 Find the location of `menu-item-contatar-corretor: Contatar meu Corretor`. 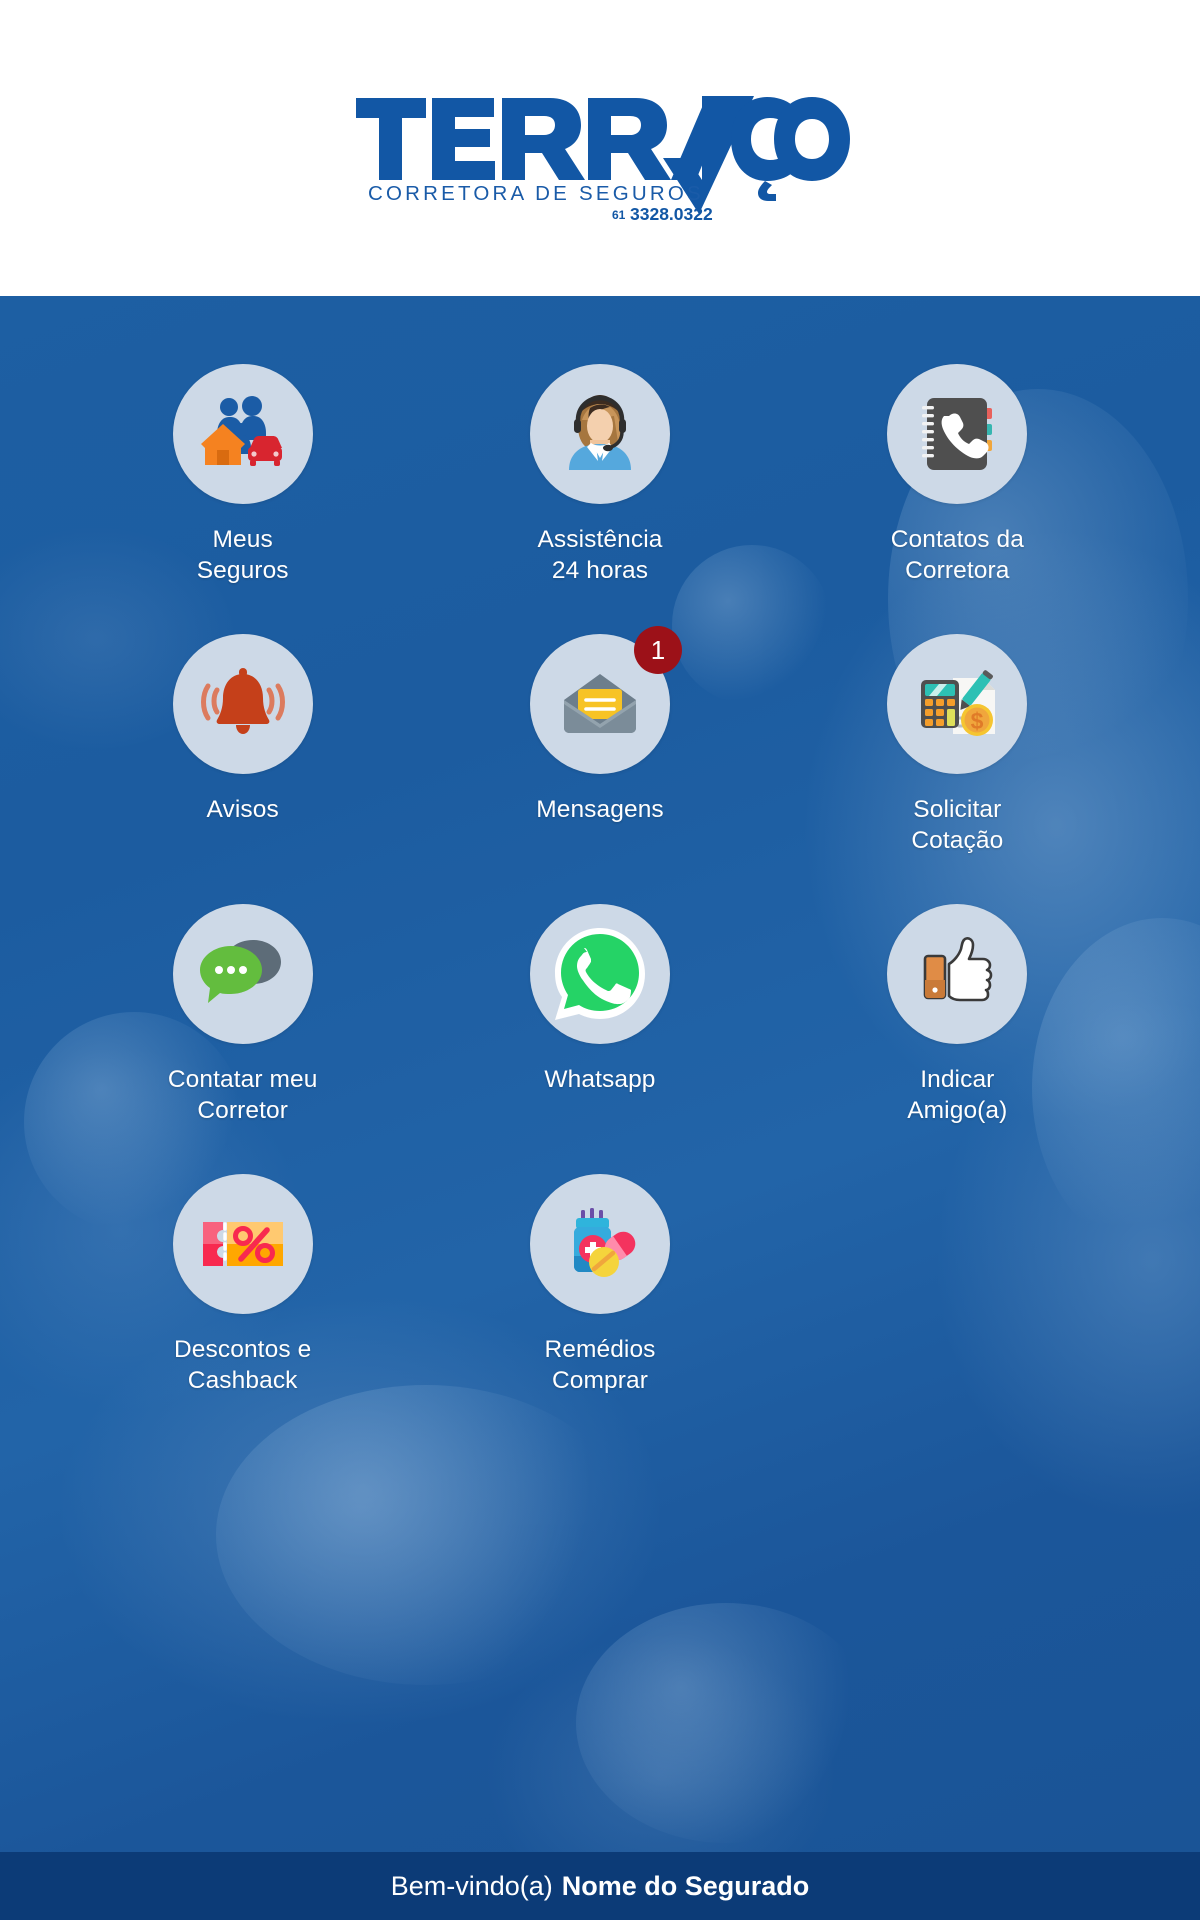

menu-item-contatar-corretor: Contatar meu Corretor is located at coordinates (242, 1015).